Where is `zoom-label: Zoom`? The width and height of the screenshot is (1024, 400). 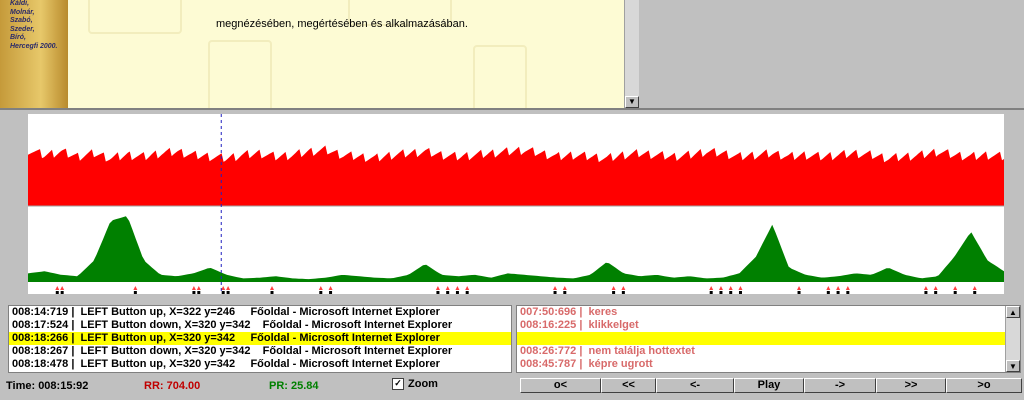
zoom-label: Zoom is located at coordinates (423, 384).